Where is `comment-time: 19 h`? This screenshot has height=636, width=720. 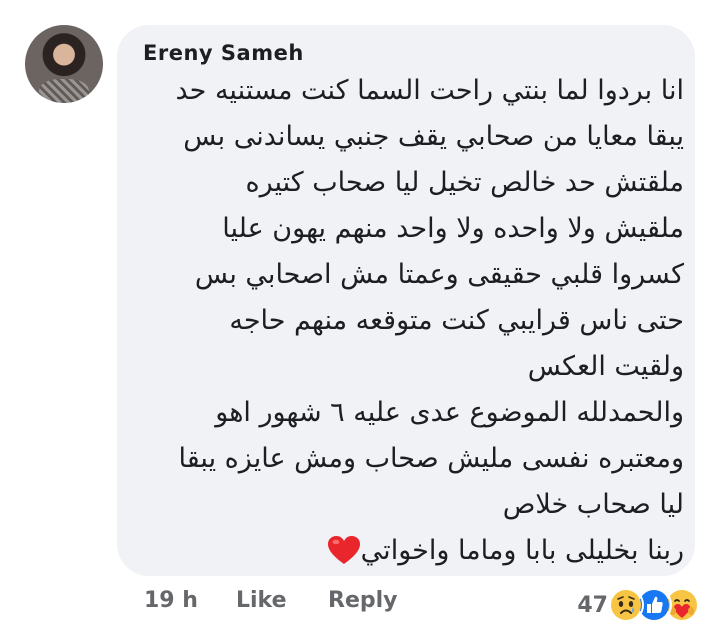 comment-time: 19 h is located at coordinates (171, 600).